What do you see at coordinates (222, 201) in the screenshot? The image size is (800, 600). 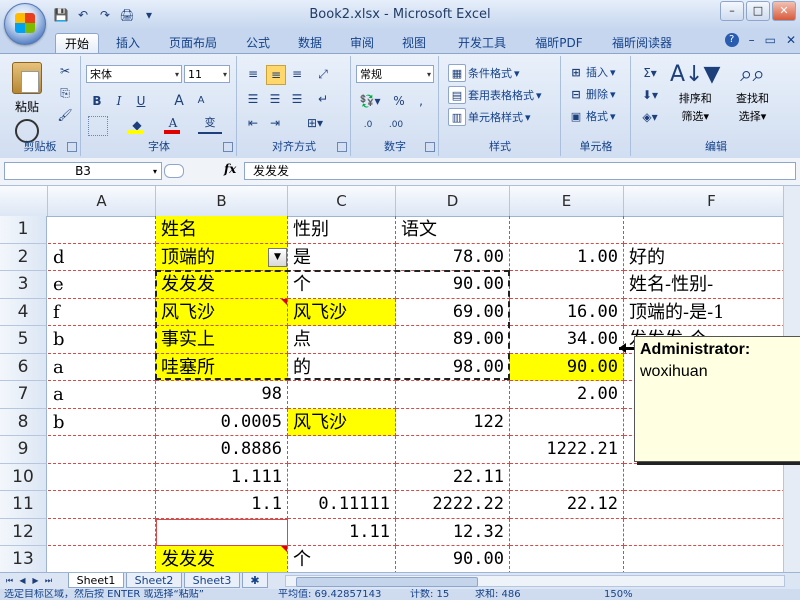 I see `column-header-b: B` at bounding box center [222, 201].